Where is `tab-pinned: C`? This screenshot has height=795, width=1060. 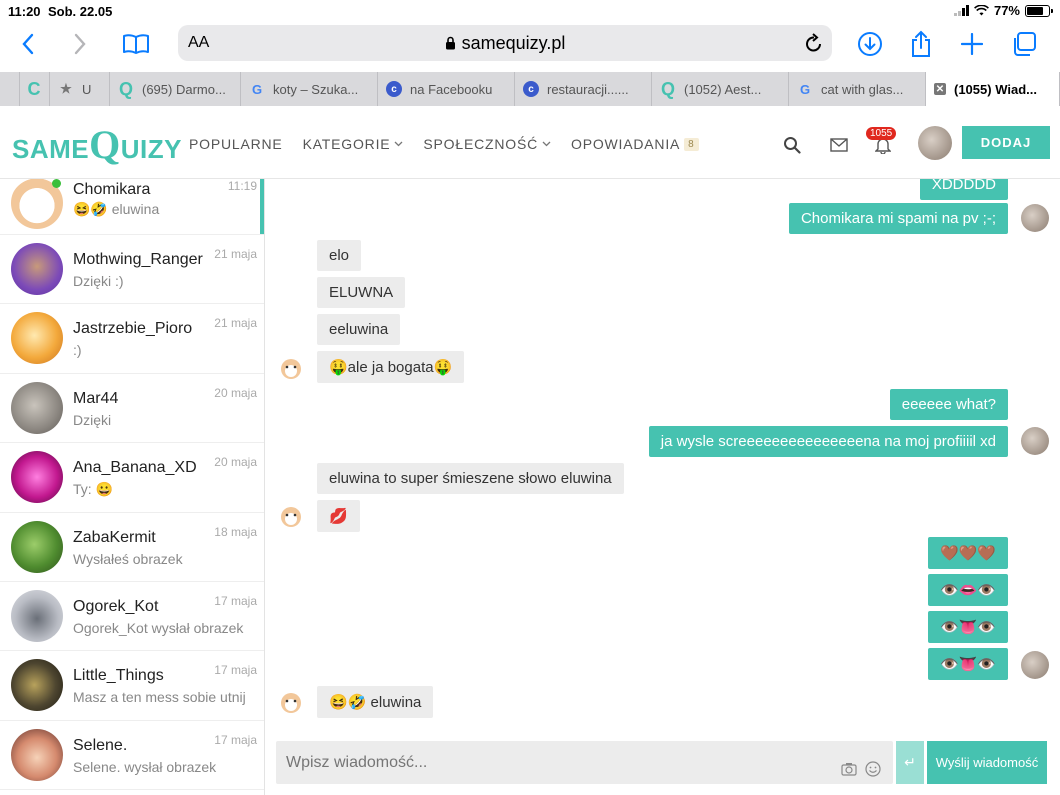
tab-pinned: C is located at coordinates (35, 89).